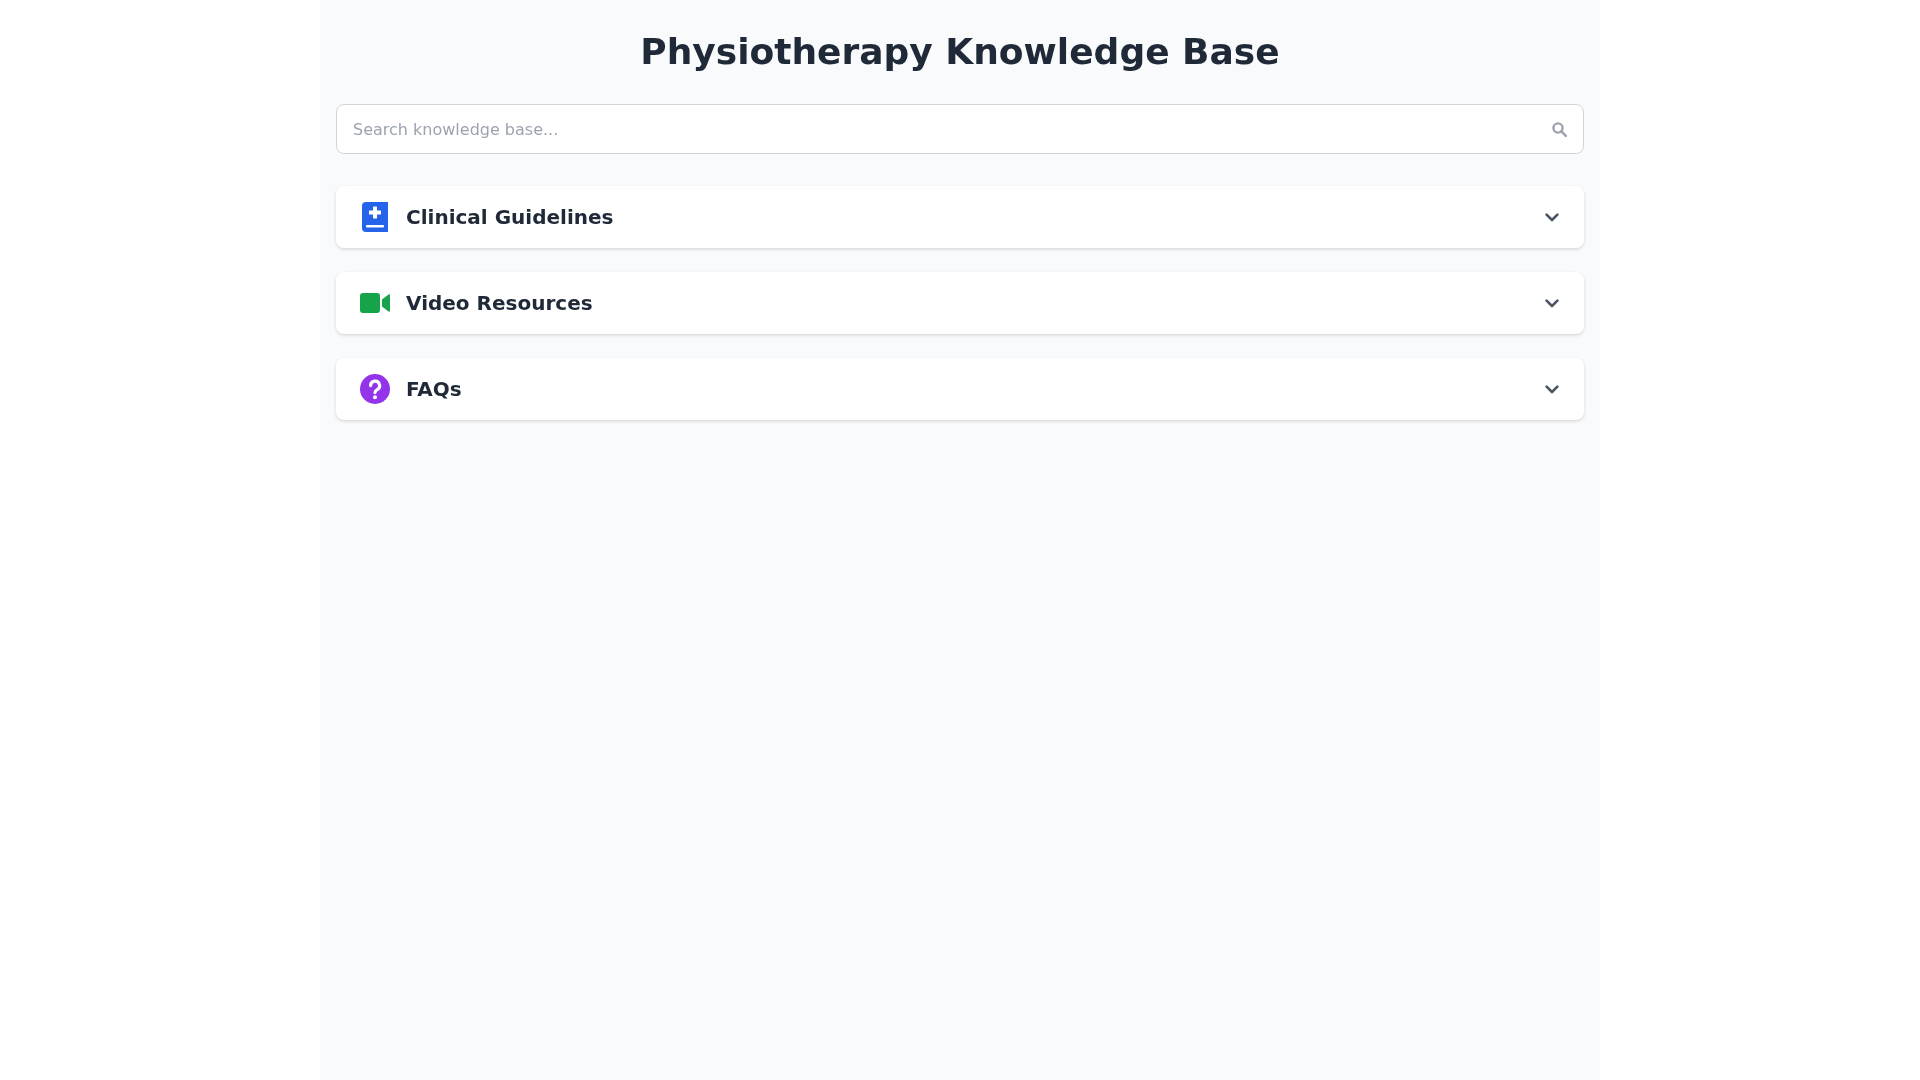 This screenshot has height=1080, width=1920. I want to click on search-icon, so click(1559, 129).